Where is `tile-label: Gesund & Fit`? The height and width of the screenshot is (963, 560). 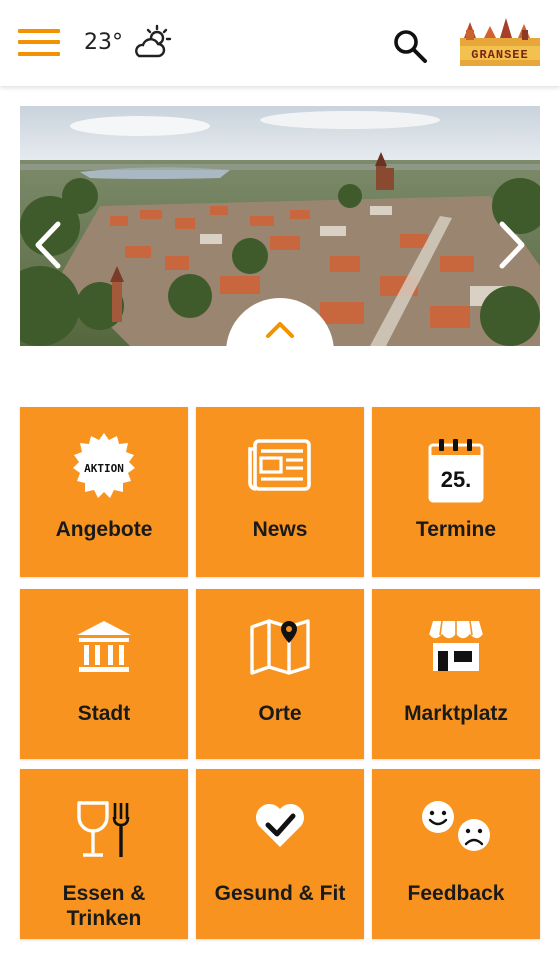
tile-label: Gesund & Fit is located at coordinates (280, 893).